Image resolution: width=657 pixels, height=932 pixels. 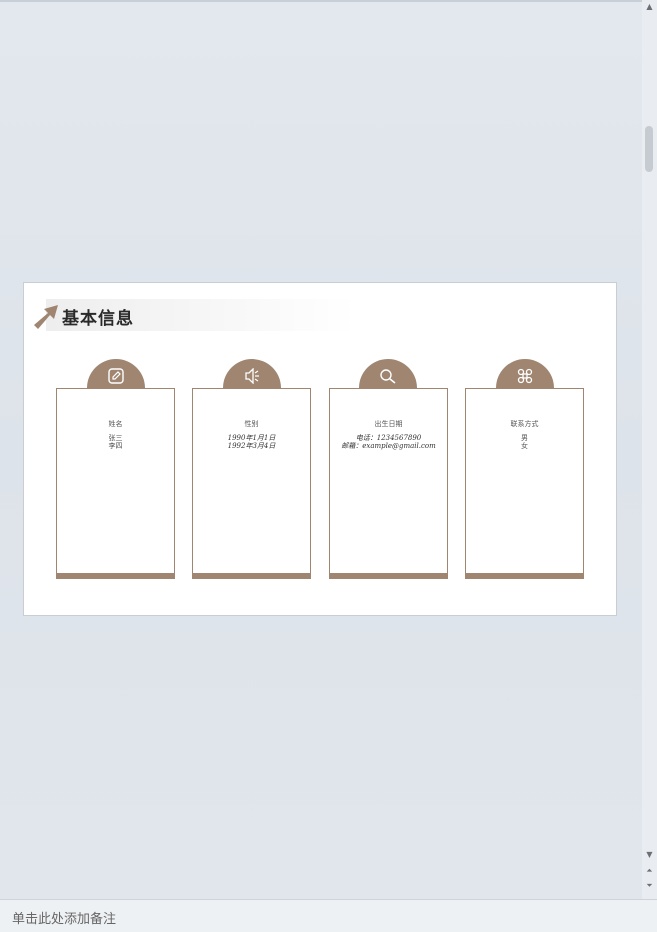 What do you see at coordinates (64, 917) in the screenshot?
I see `notes-placeholder: 单击此处添加备注` at bounding box center [64, 917].